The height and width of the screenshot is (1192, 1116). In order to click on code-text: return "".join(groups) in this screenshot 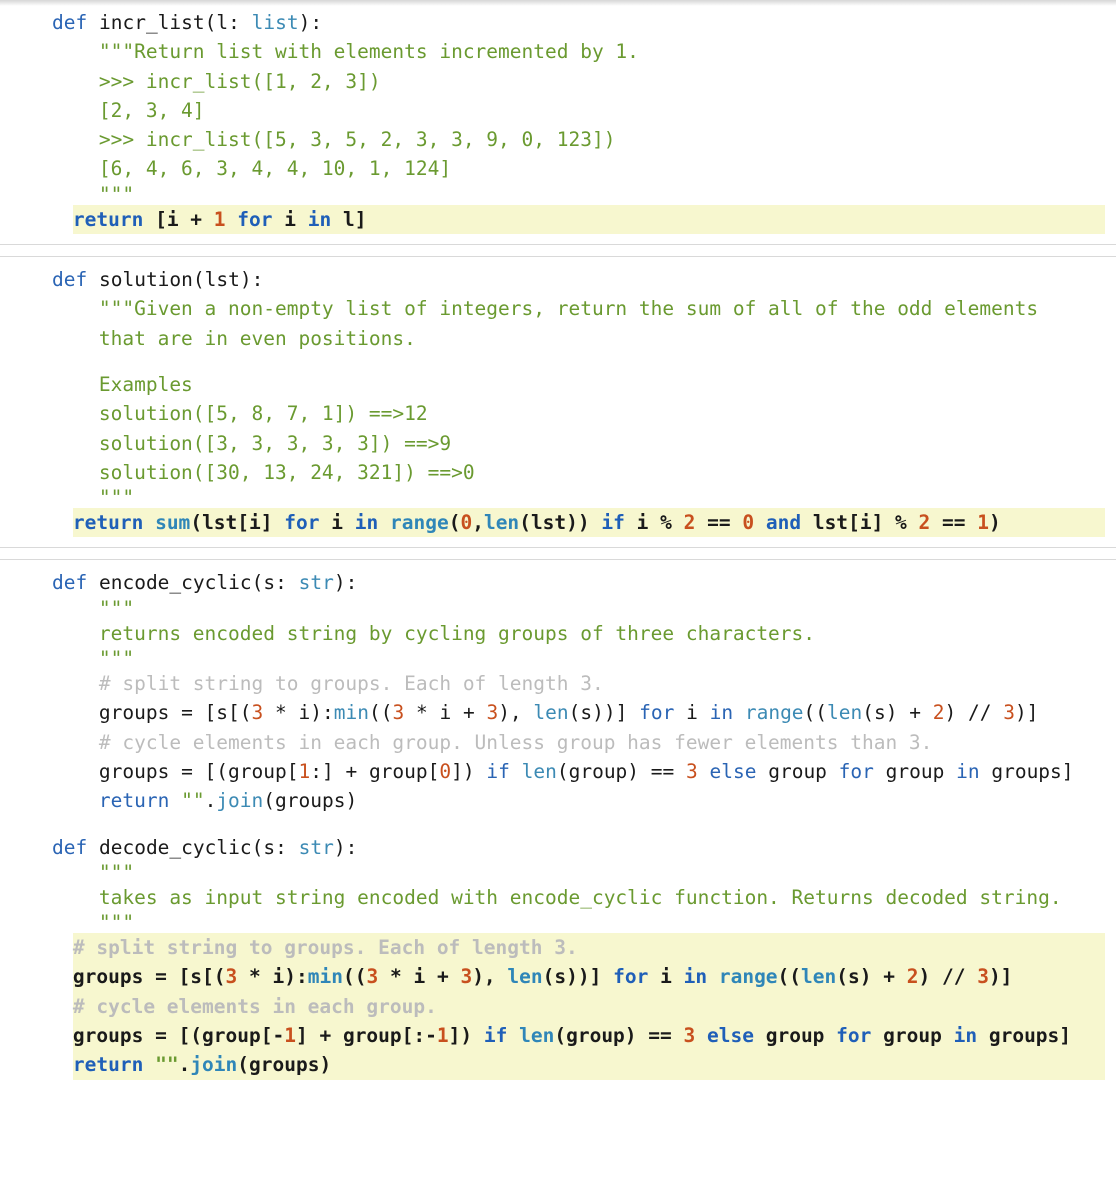, I will do `click(202, 1065)`.